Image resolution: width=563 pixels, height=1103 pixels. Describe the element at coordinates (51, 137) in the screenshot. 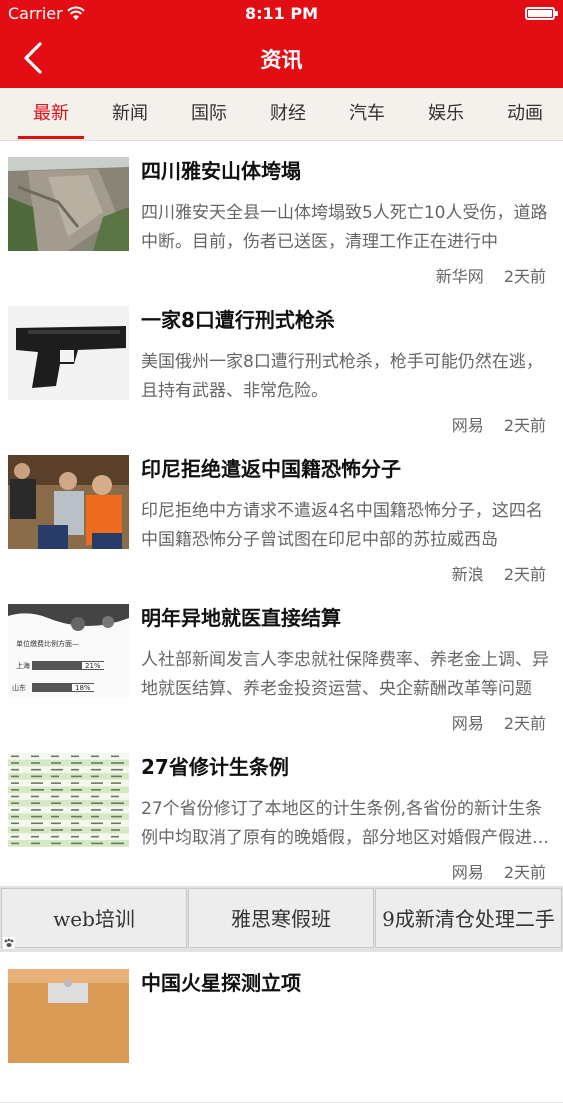

I see `active-tab-indicator` at that location.